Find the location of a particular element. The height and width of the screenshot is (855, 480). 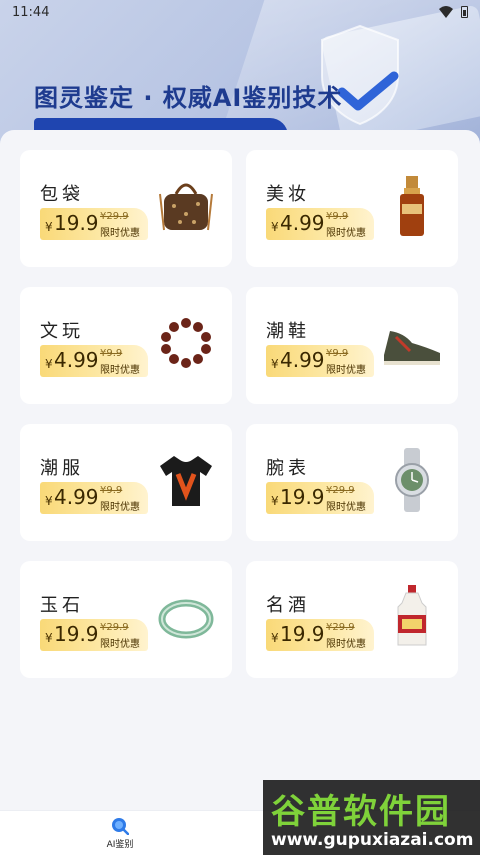

category-card: 文玩 ¥4.99 ¥9.9 限时优惠 is located at coordinates (126, 345).